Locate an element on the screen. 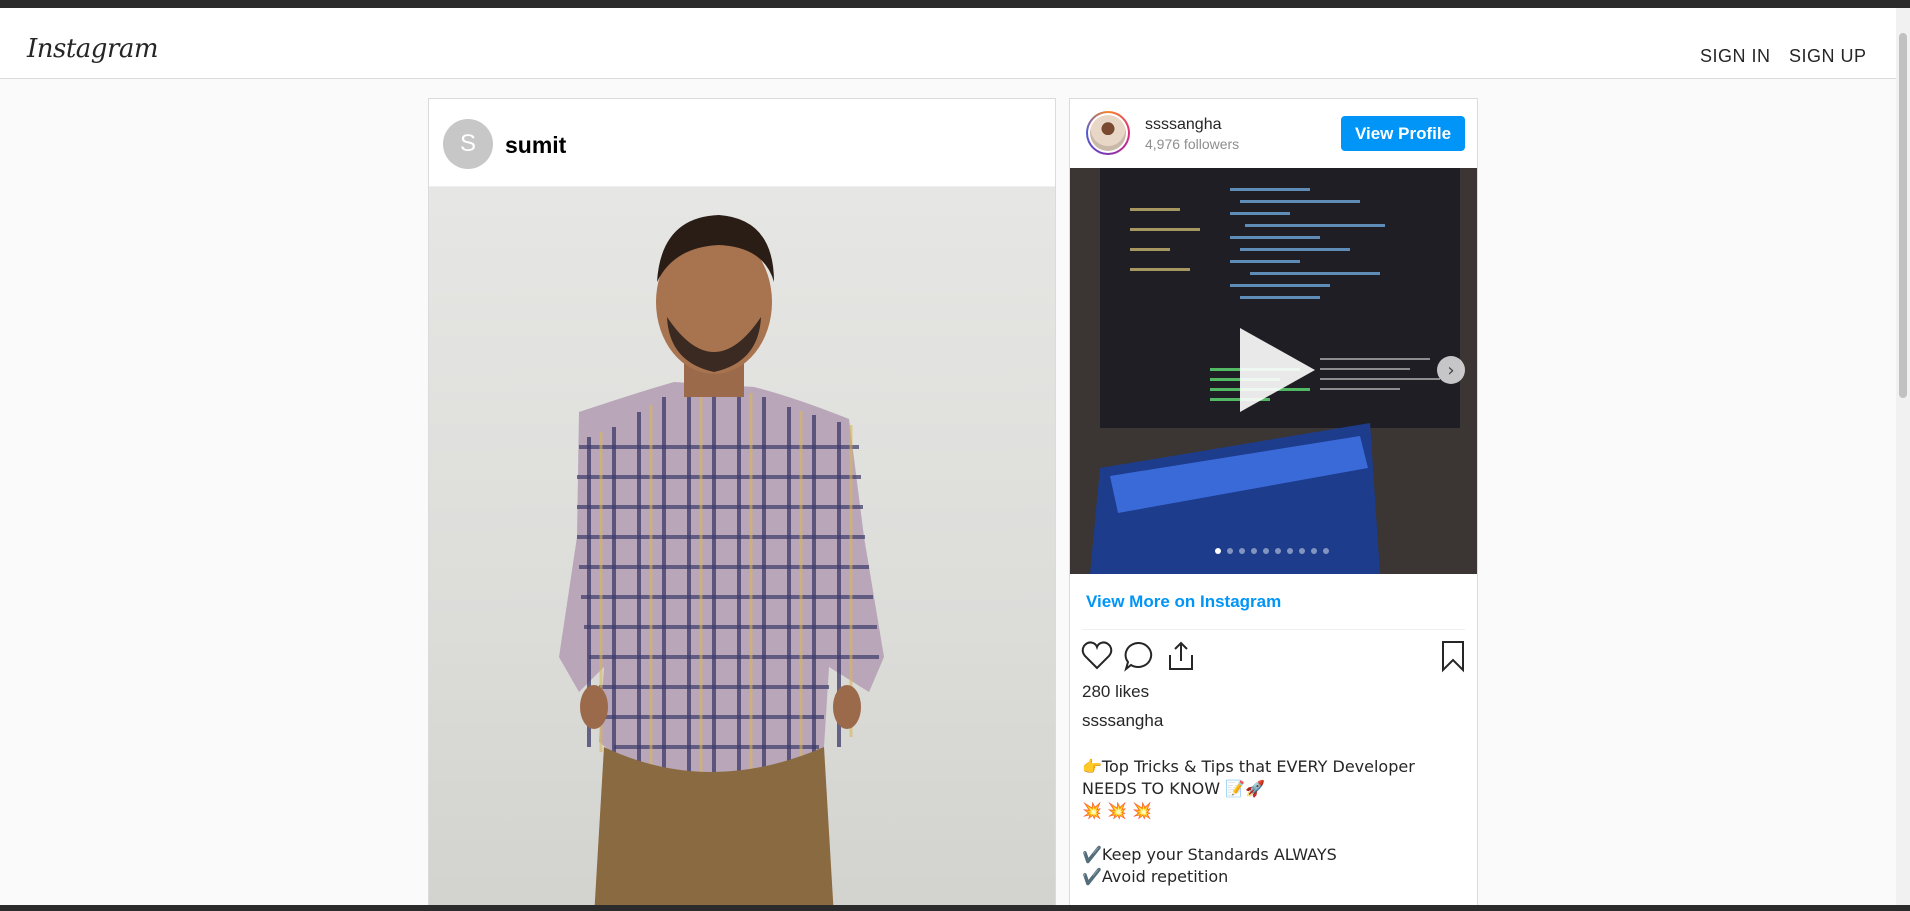  caption-line: ✔️Avoid repetition is located at coordinates (1155, 876).